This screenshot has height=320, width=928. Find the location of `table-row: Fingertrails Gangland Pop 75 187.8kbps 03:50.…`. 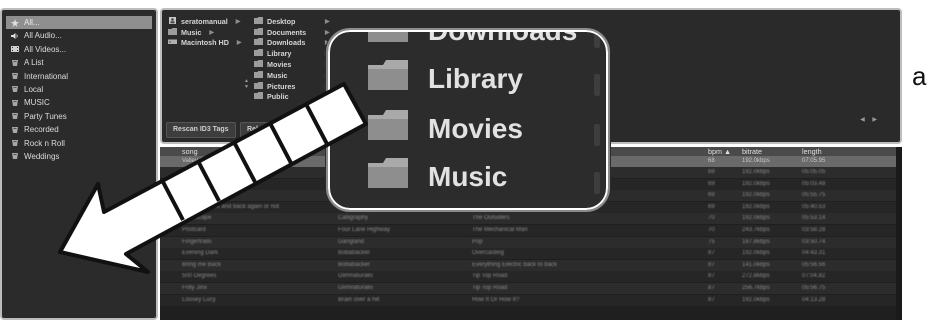

table-row: Fingertrails Gangland Pop 75 187.8kbps 03:50.… is located at coordinates (531, 242).